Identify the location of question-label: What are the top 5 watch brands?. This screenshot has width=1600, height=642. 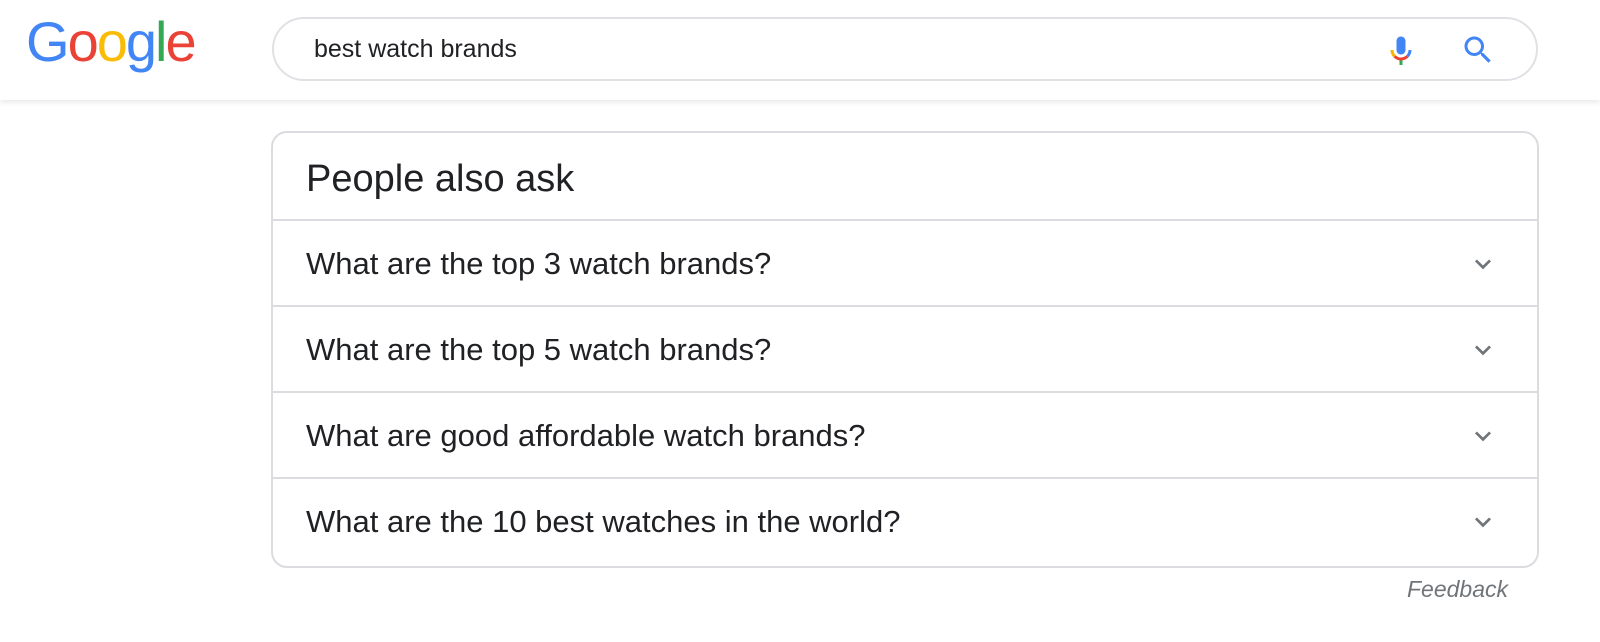
(539, 349).